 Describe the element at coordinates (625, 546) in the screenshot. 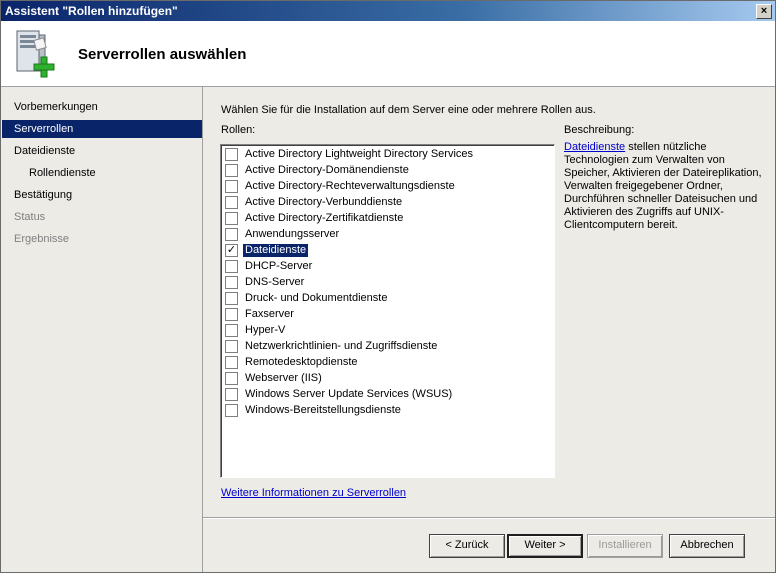

I see `install-button: Installieren` at that location.